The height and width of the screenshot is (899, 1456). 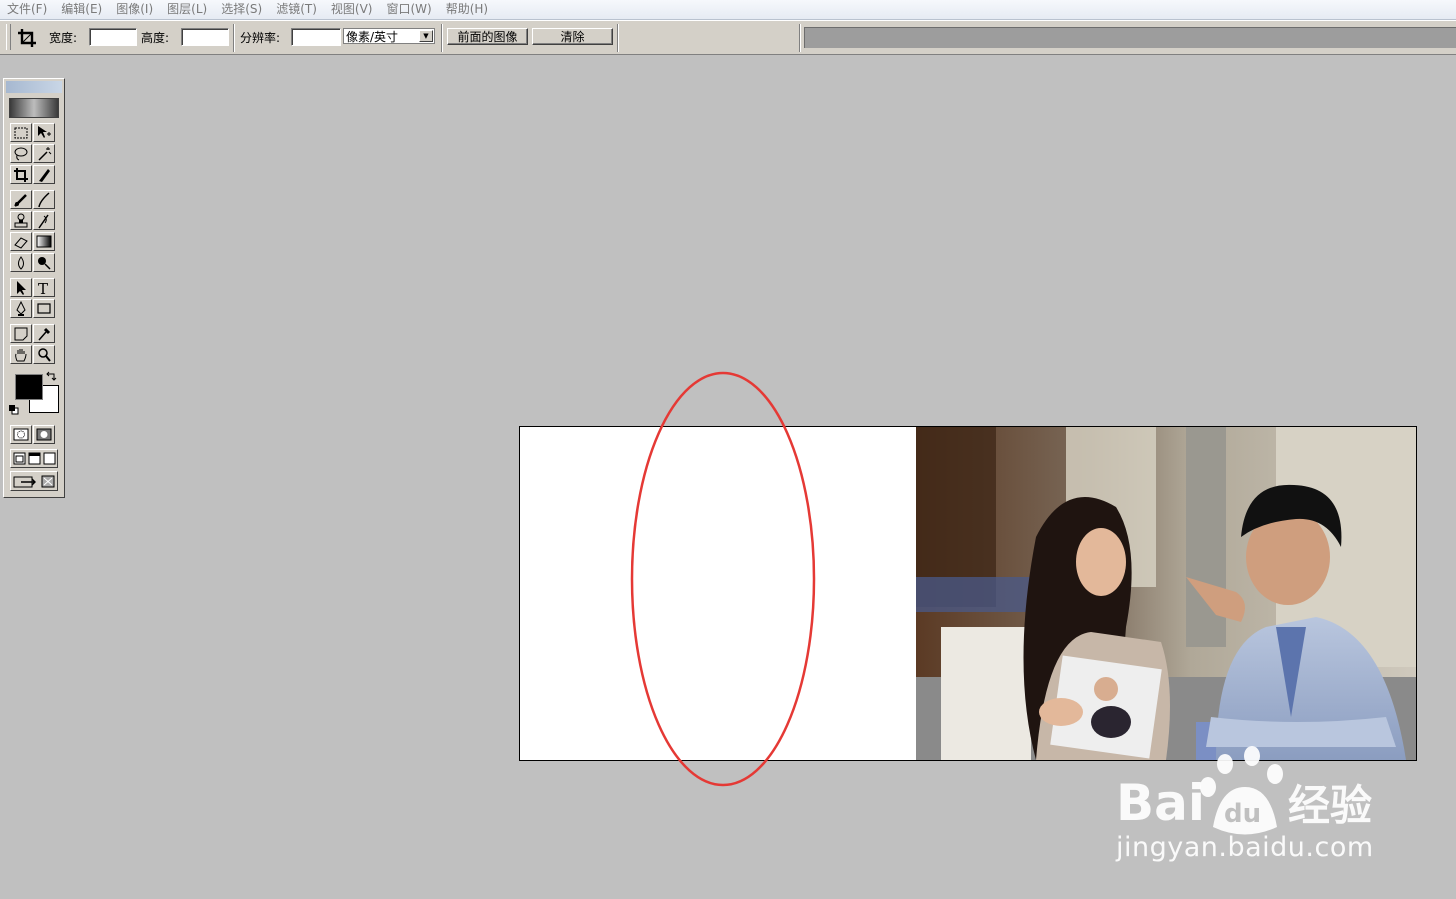 I want to click on move-tool, so click(x=44, y=132).